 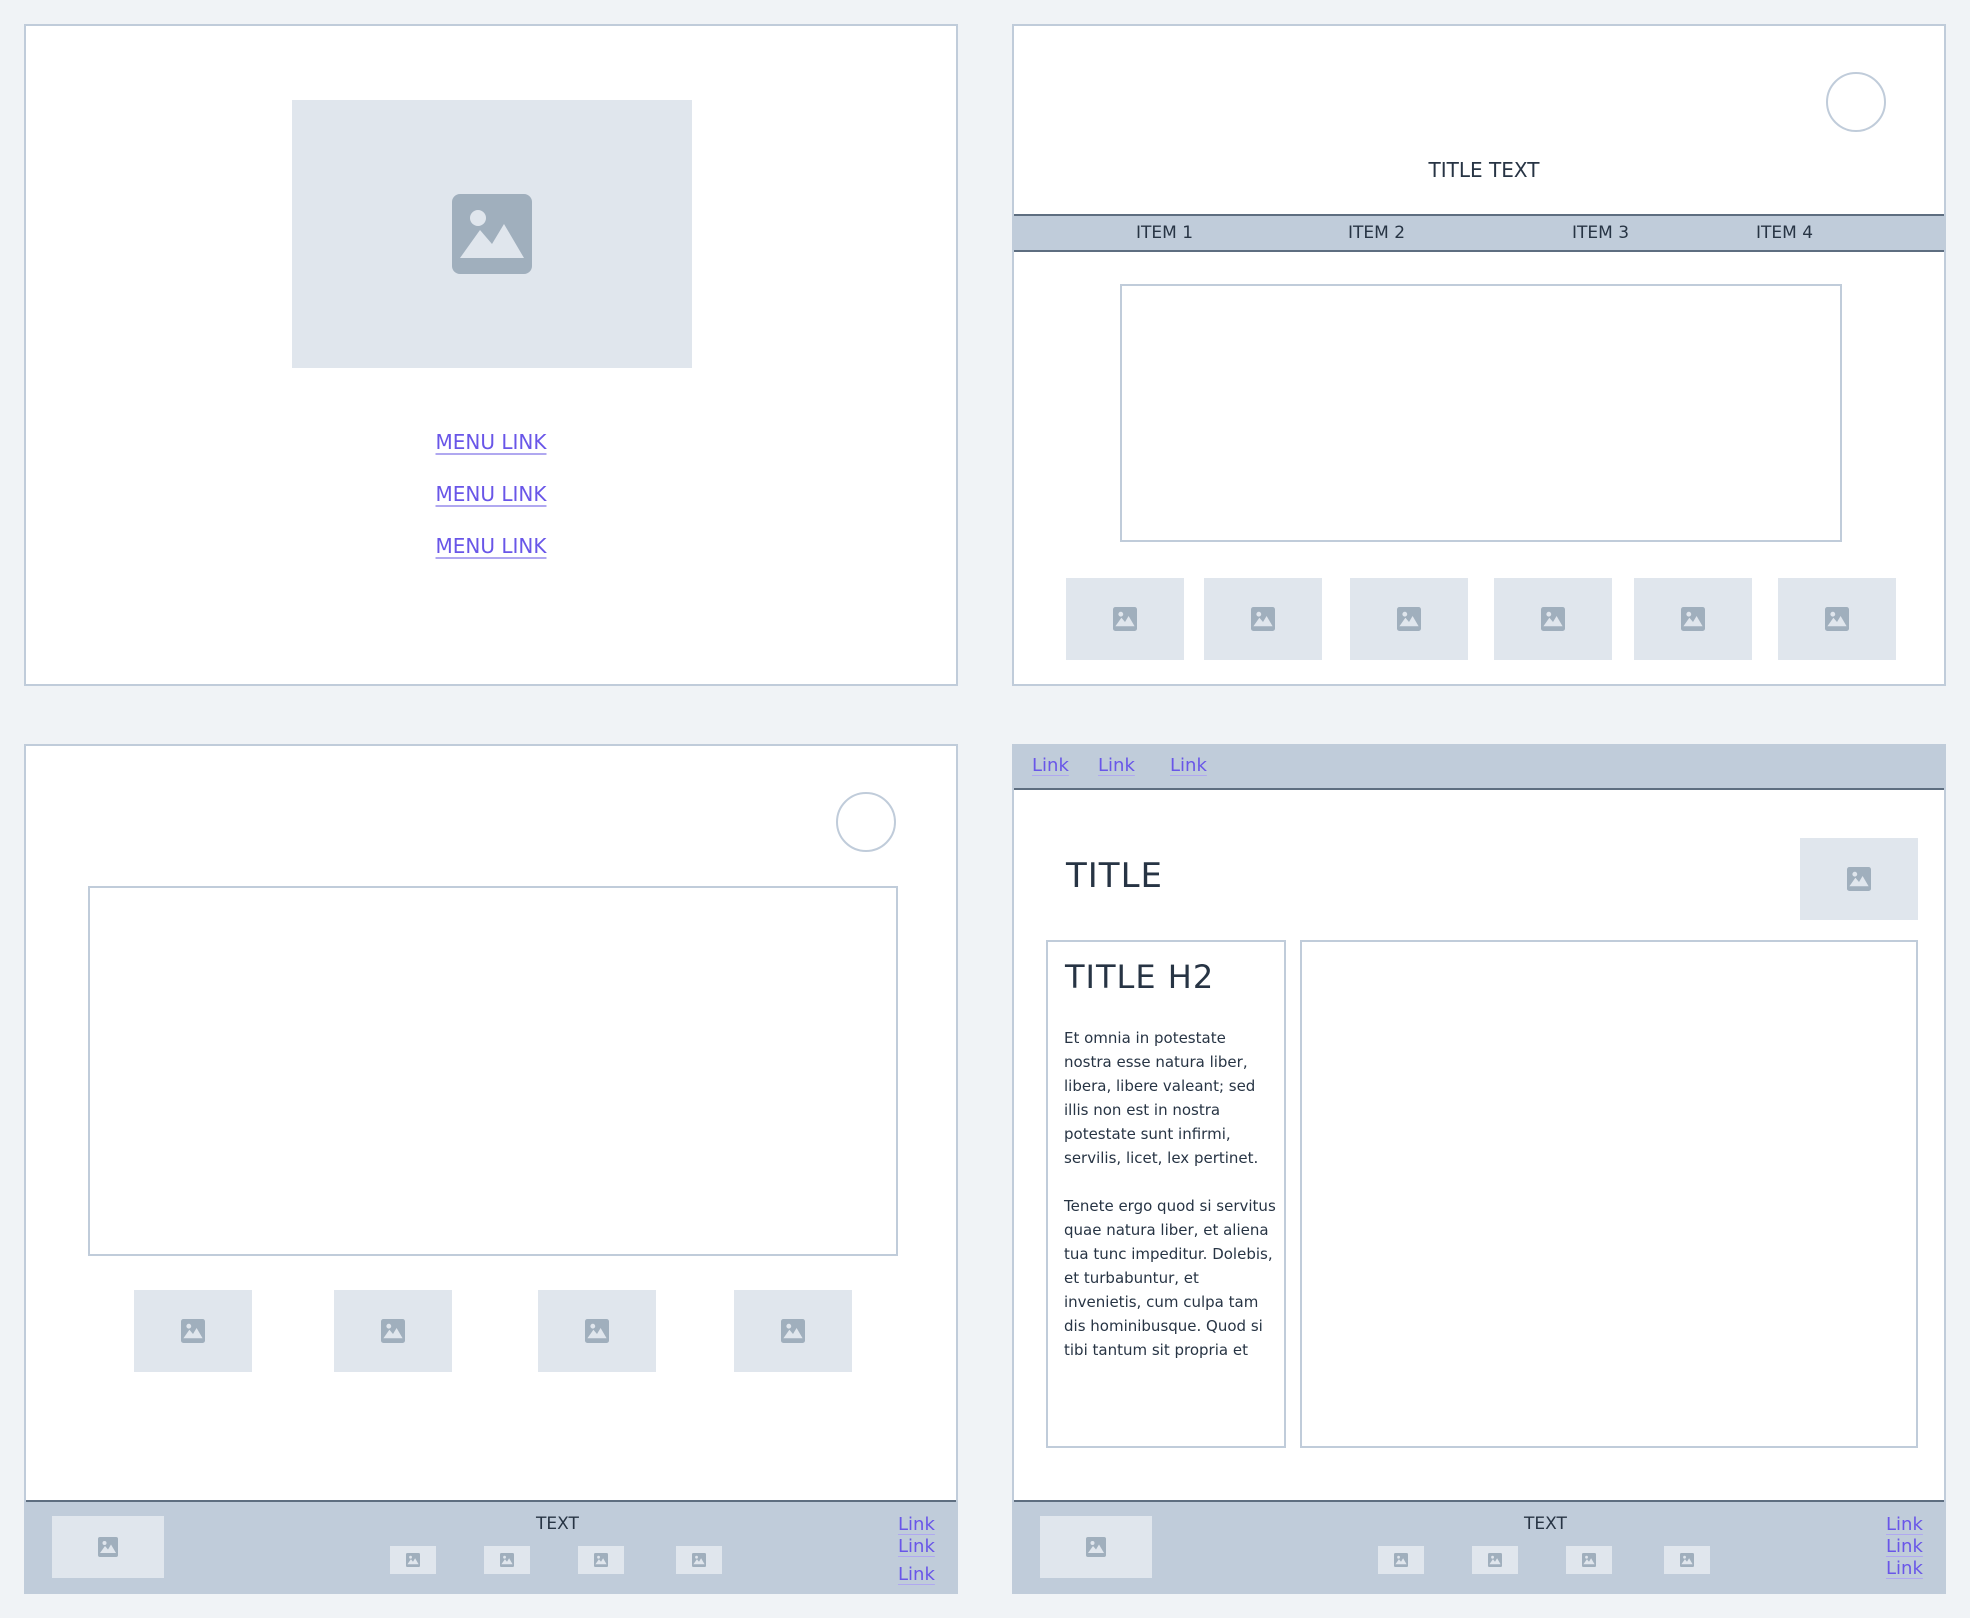 I want to click on header-image-placeholder, so click(x=1859, y=879).